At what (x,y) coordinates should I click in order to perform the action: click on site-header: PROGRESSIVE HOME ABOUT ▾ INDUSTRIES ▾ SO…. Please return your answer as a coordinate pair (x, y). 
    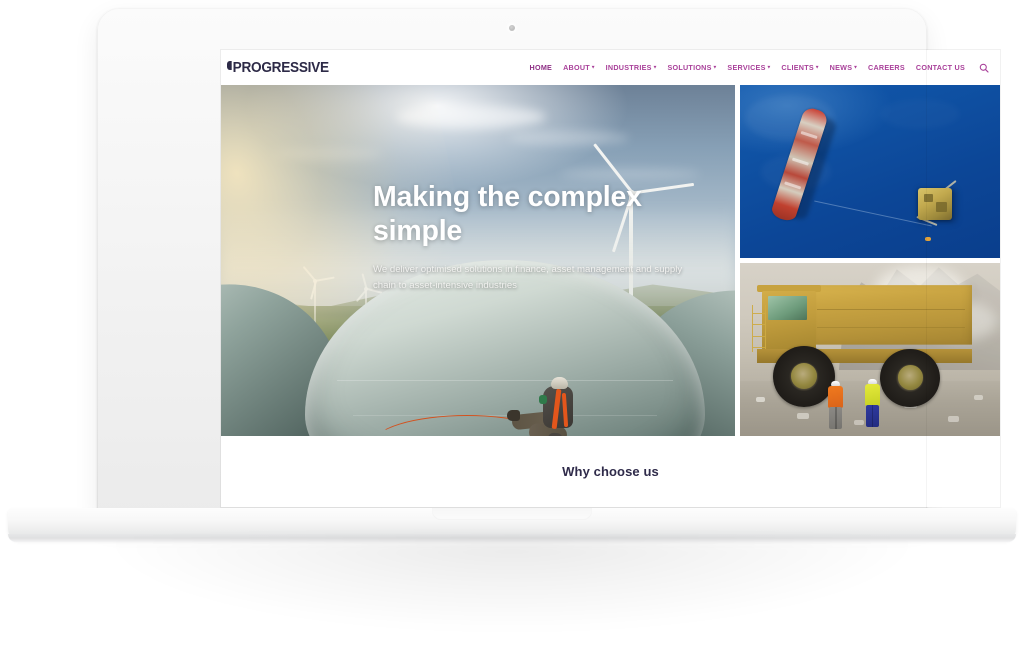
    Looking at the image, I should click on (610, 67).